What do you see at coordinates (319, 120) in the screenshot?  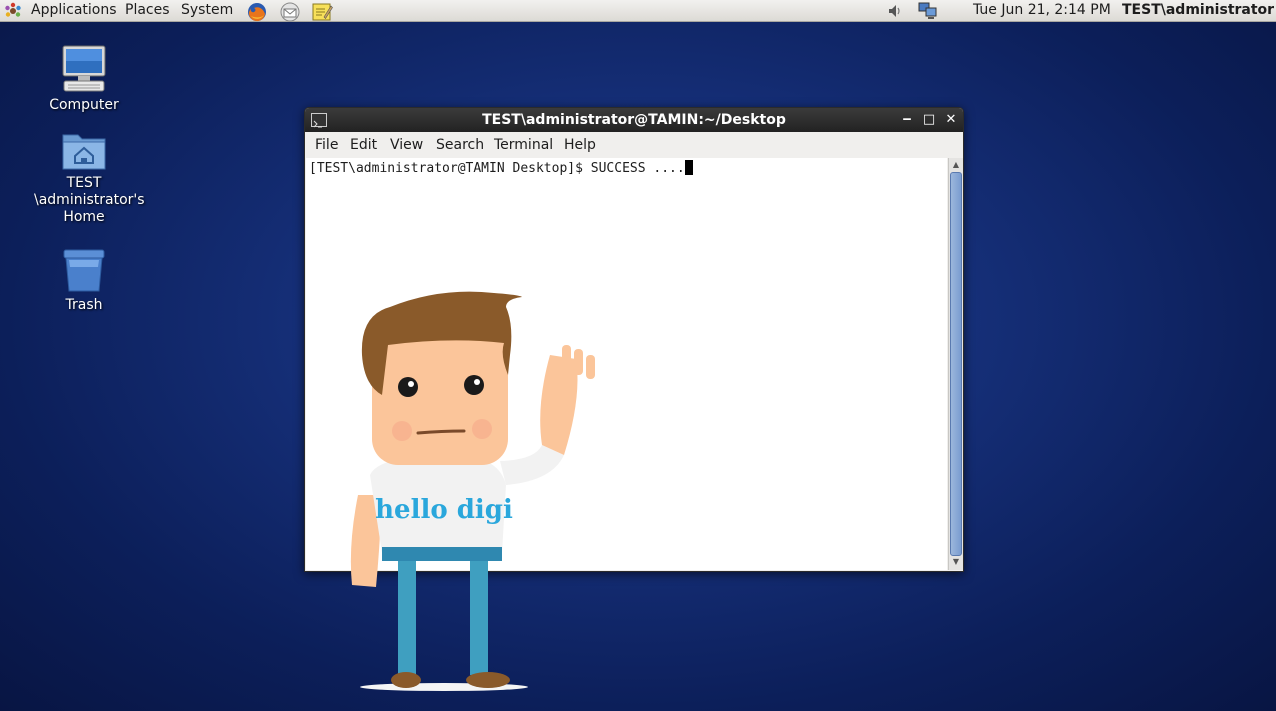 I see `terminal-app-icon` at bounding box center [319, 120].